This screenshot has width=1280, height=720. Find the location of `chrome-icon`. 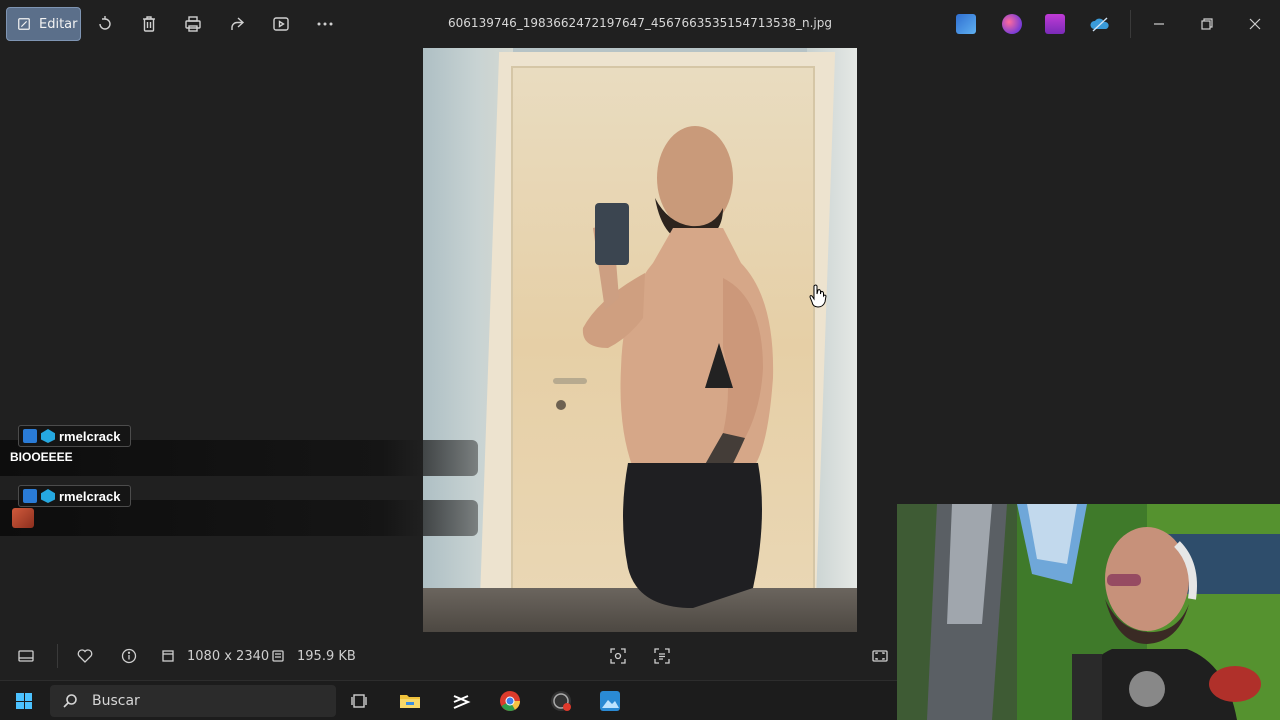

chrome-icon is located at coordinates (510, 701).